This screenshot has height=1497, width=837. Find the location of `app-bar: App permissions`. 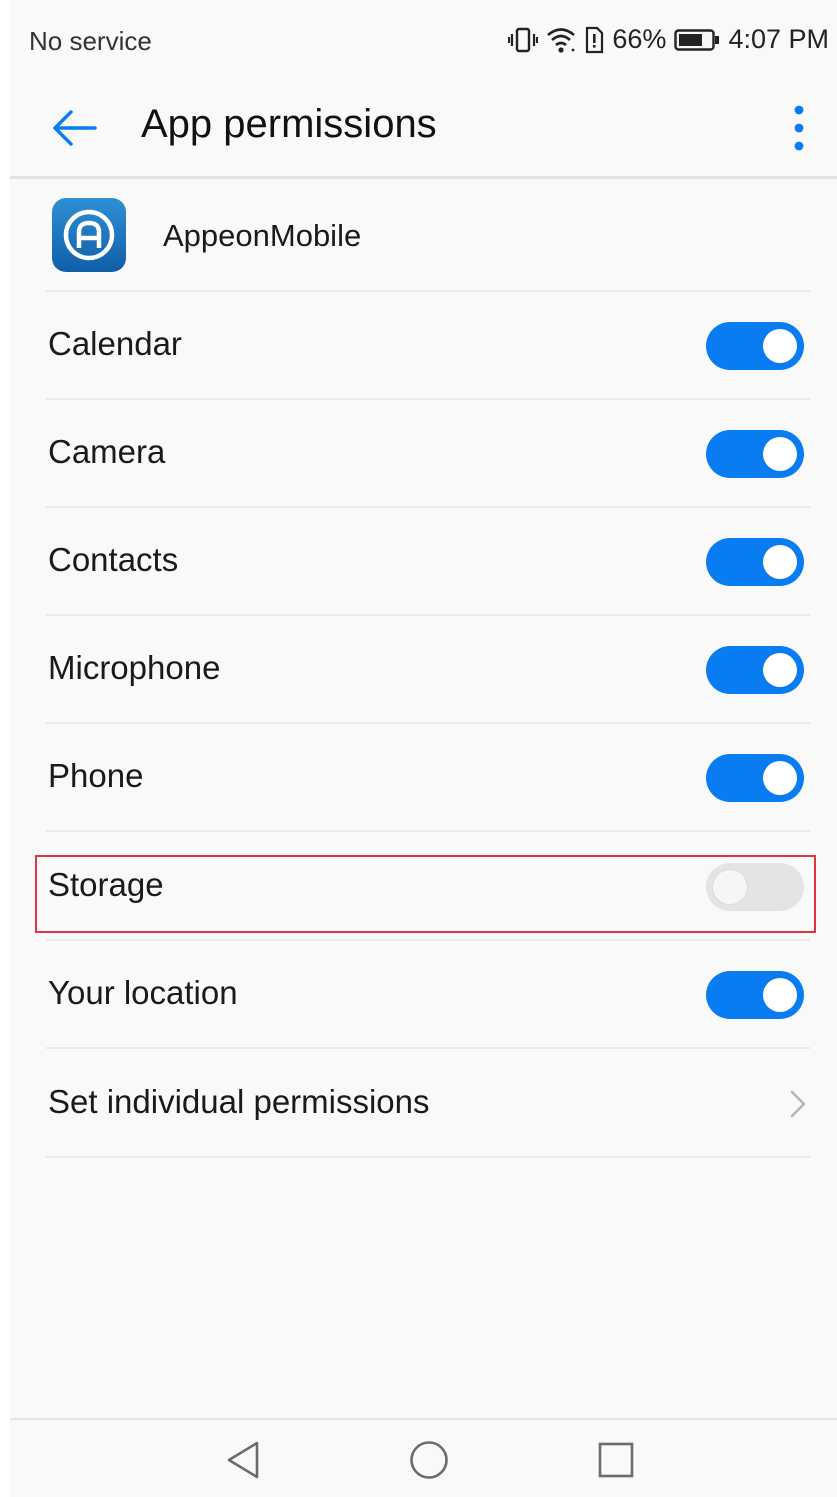

app-bar: App permissions is located at coordinates (423, 128).